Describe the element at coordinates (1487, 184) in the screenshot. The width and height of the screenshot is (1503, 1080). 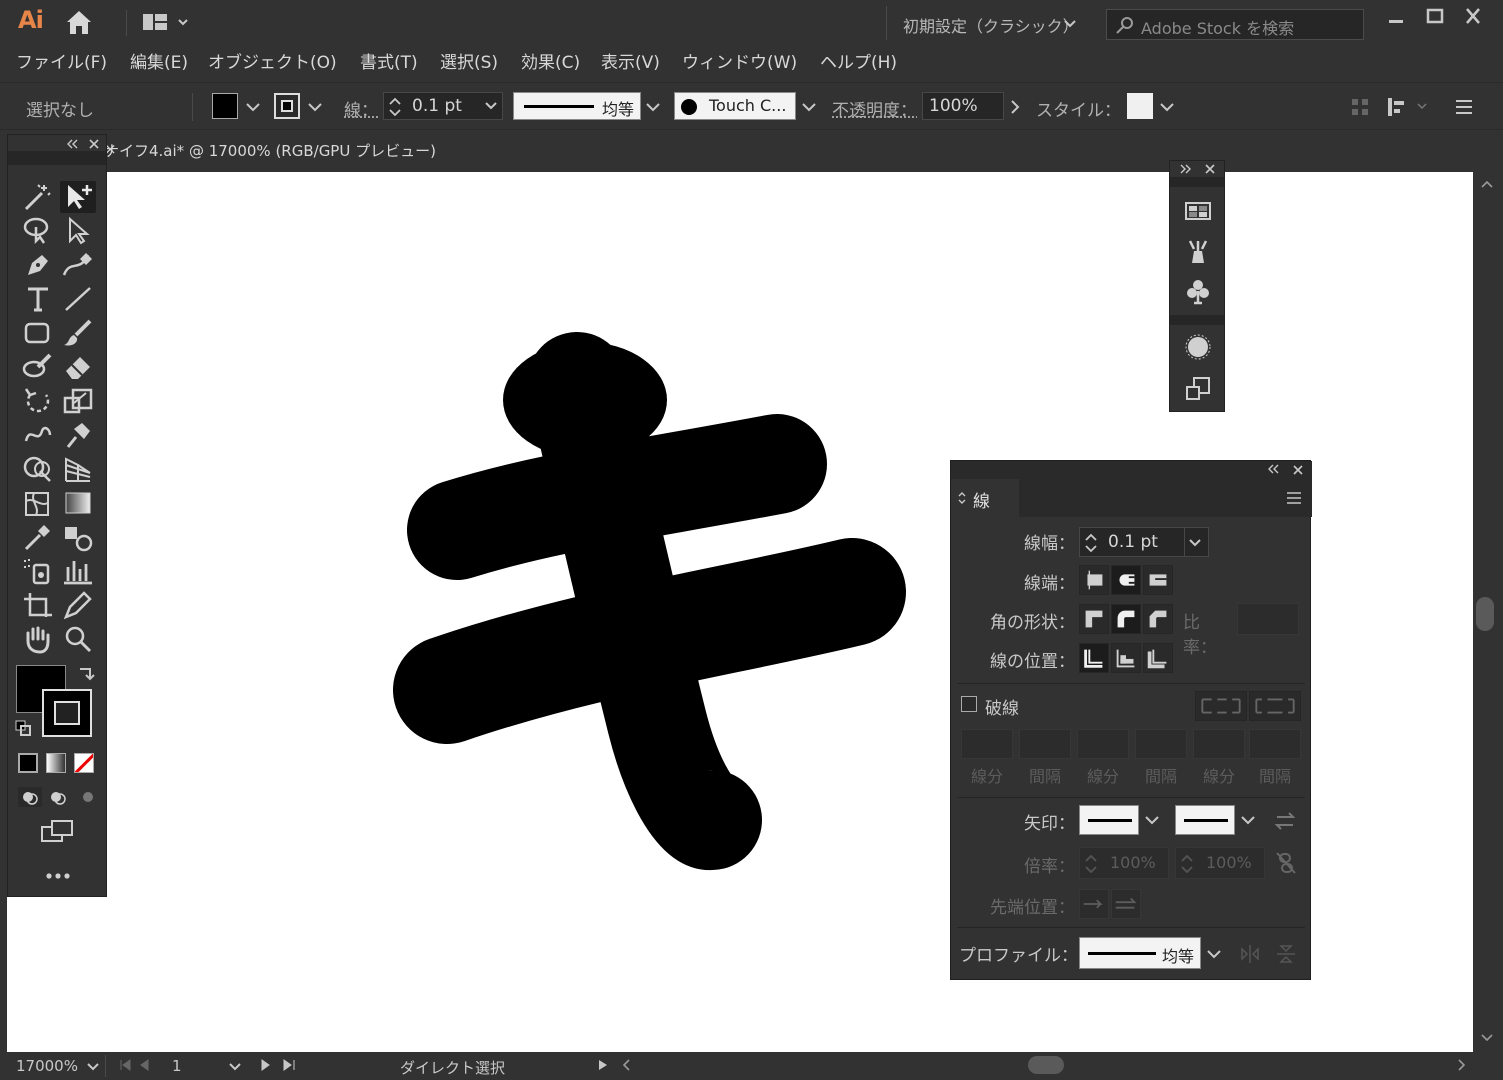
I see `scroll-up-icon` at that location.